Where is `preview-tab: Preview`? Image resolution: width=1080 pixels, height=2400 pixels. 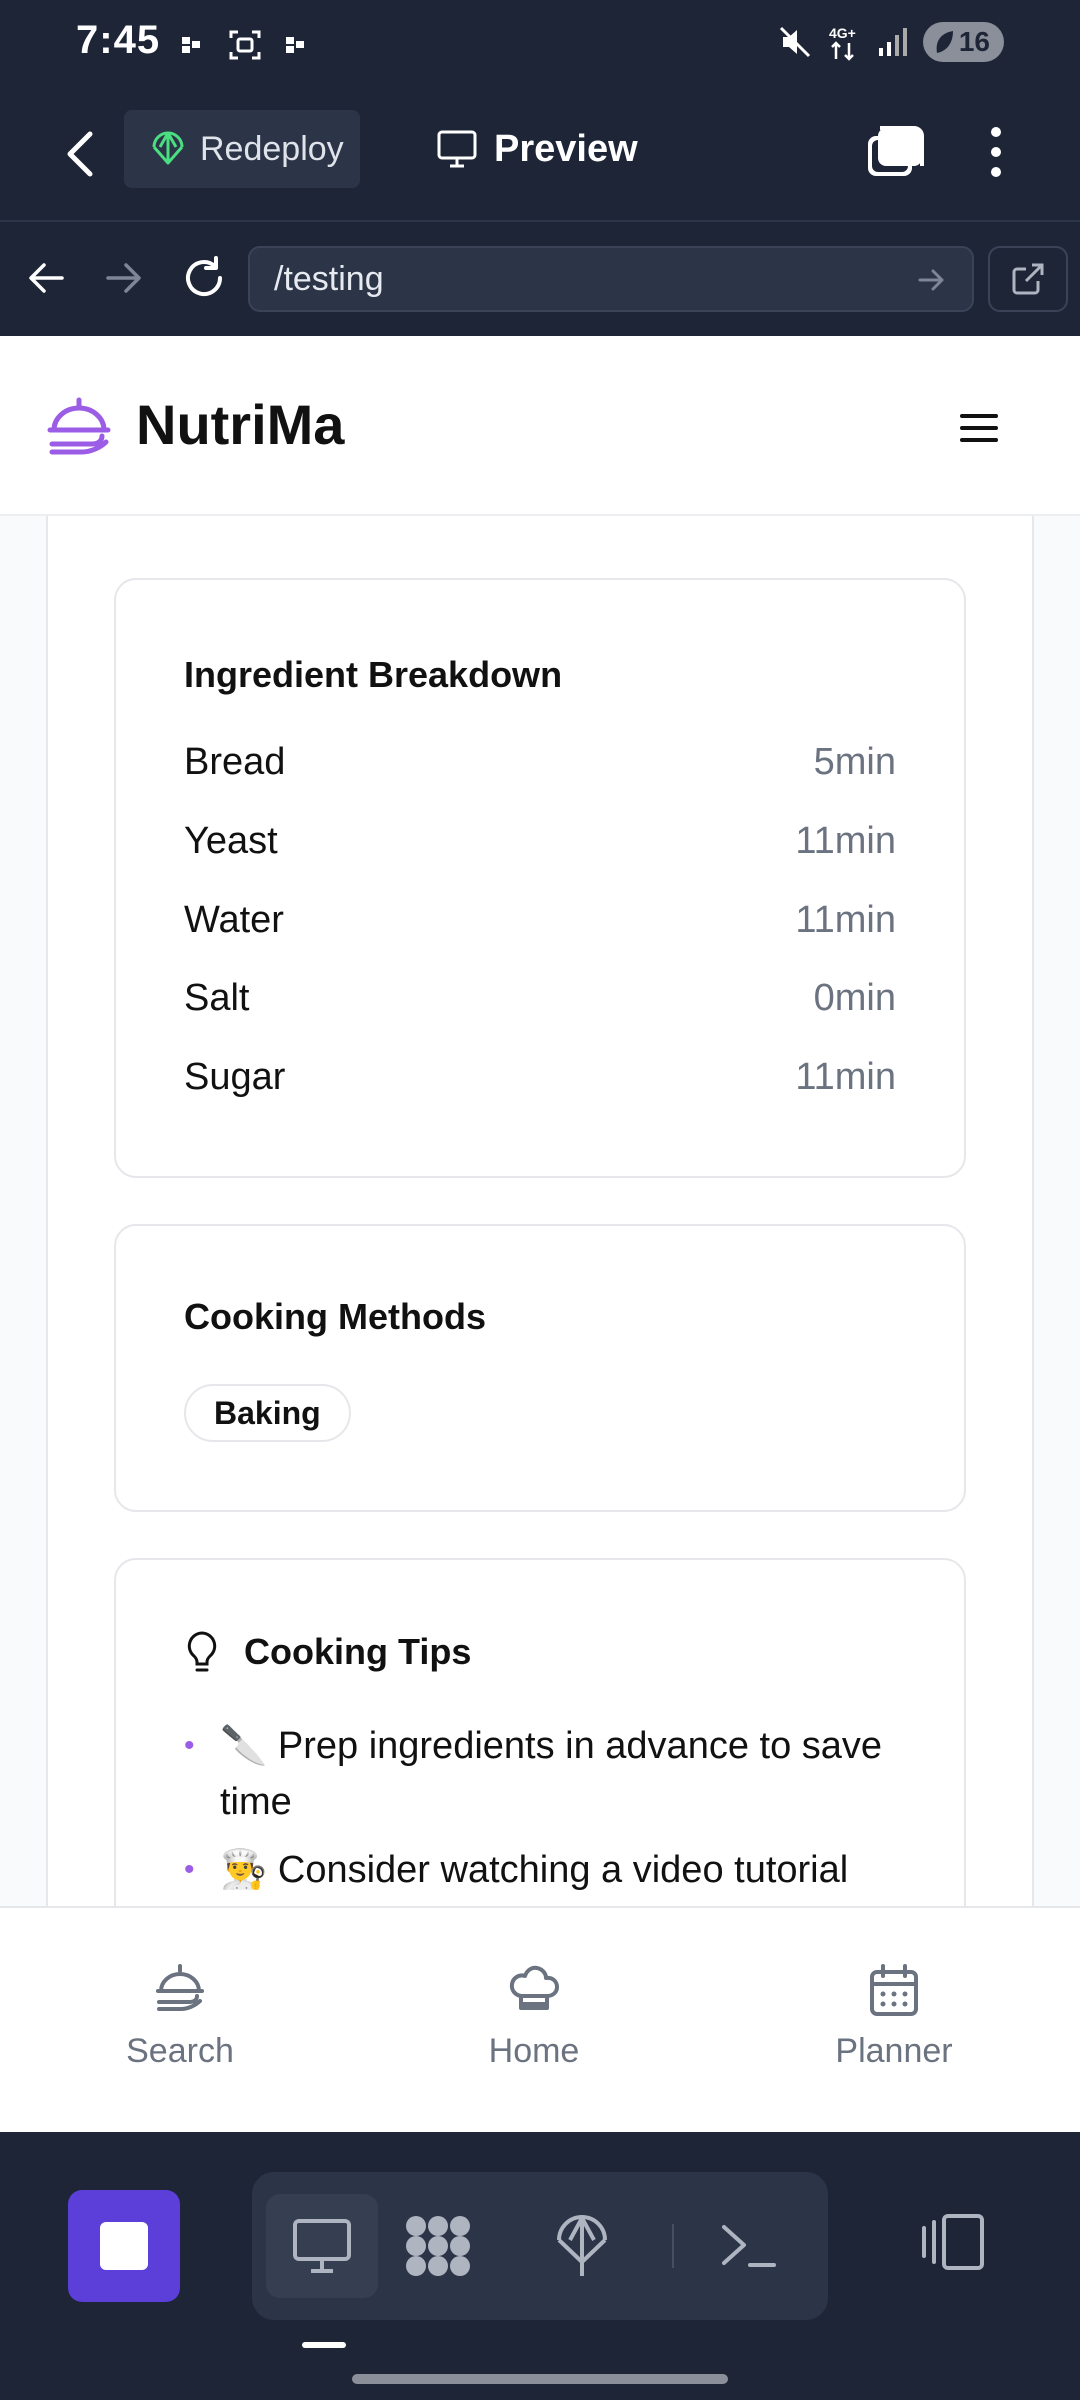 preview-tab: Preview is located at coordinates (537, 149).